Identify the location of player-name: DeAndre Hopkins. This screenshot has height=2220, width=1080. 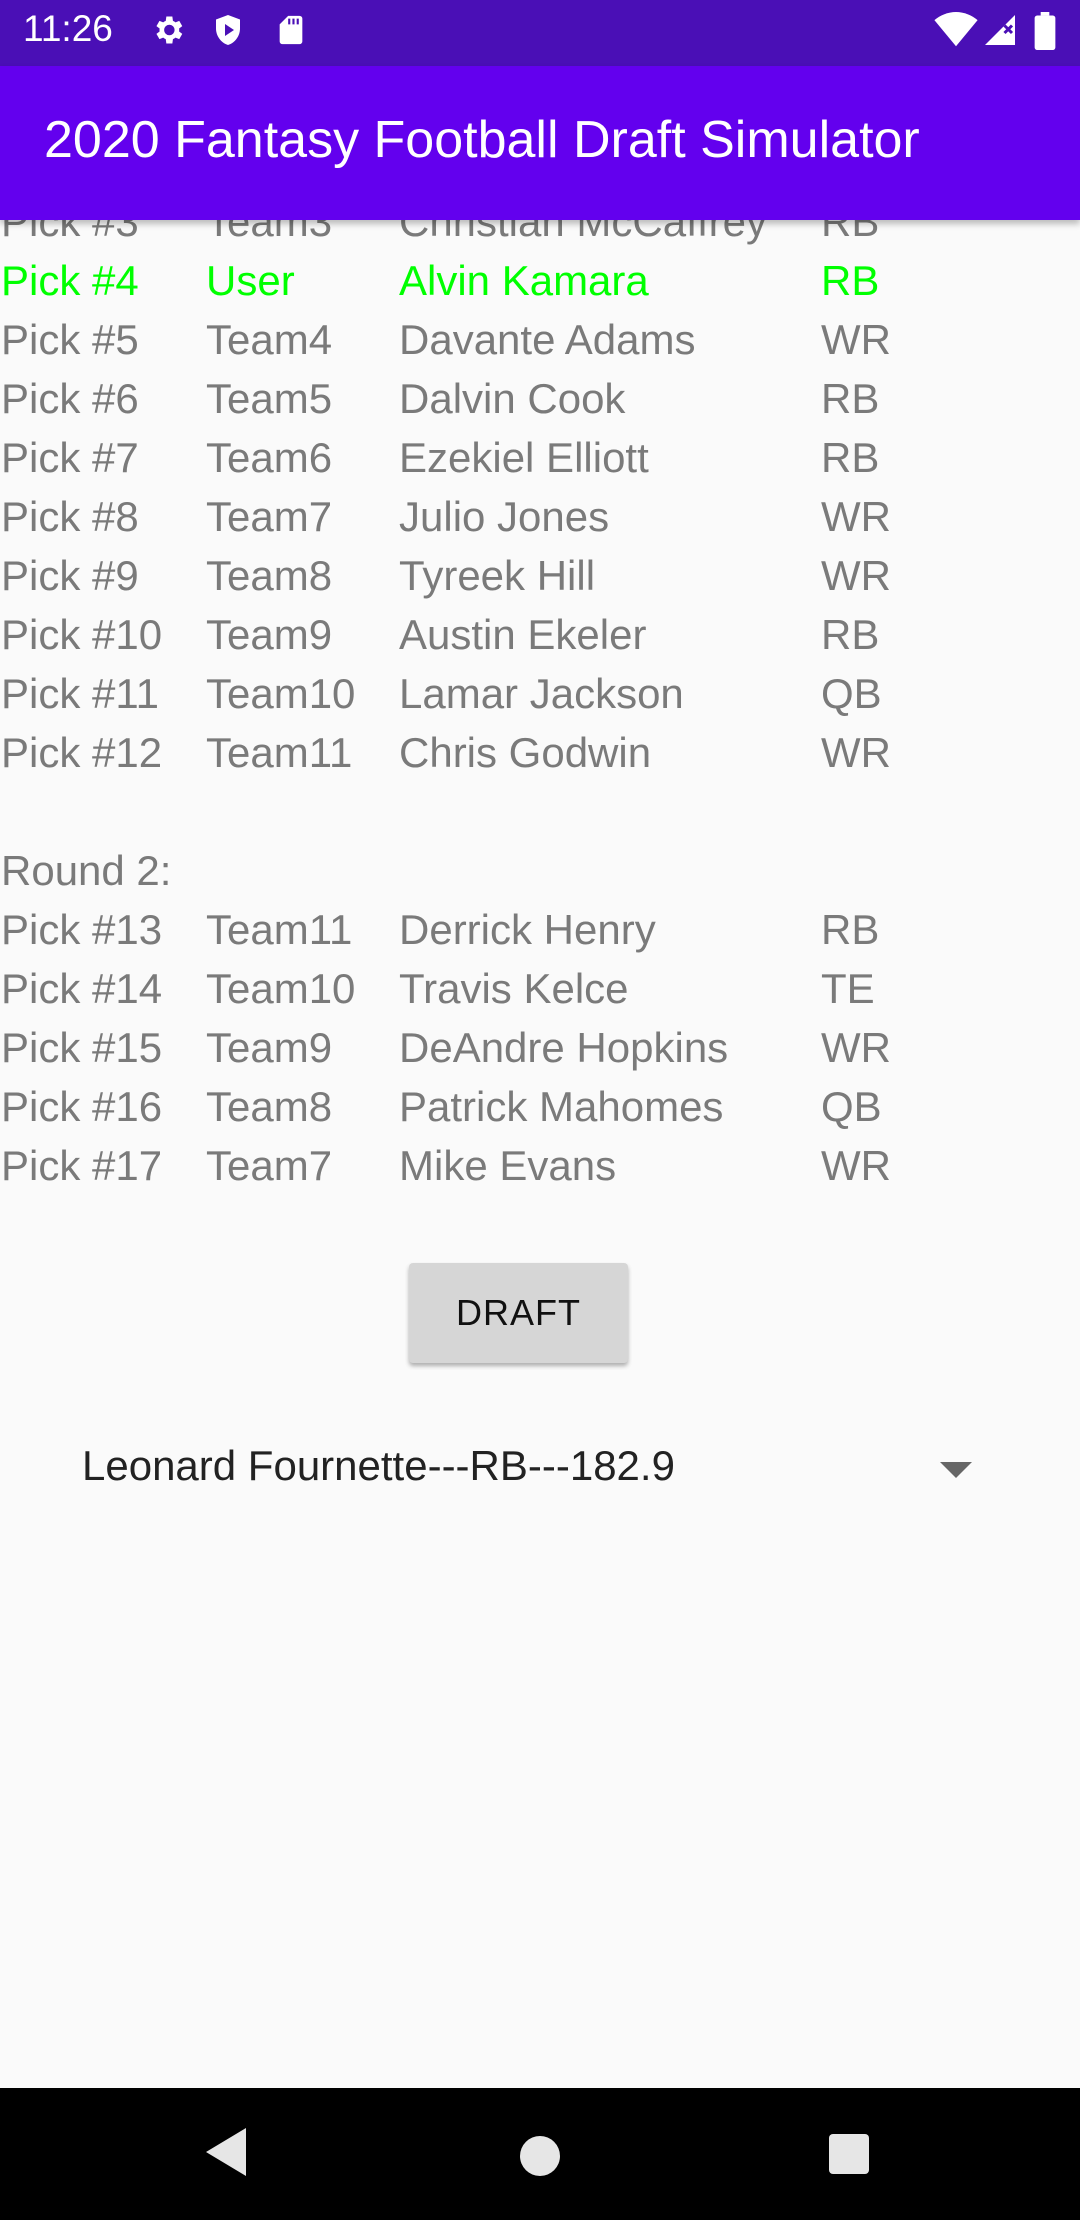
(564, 1047).